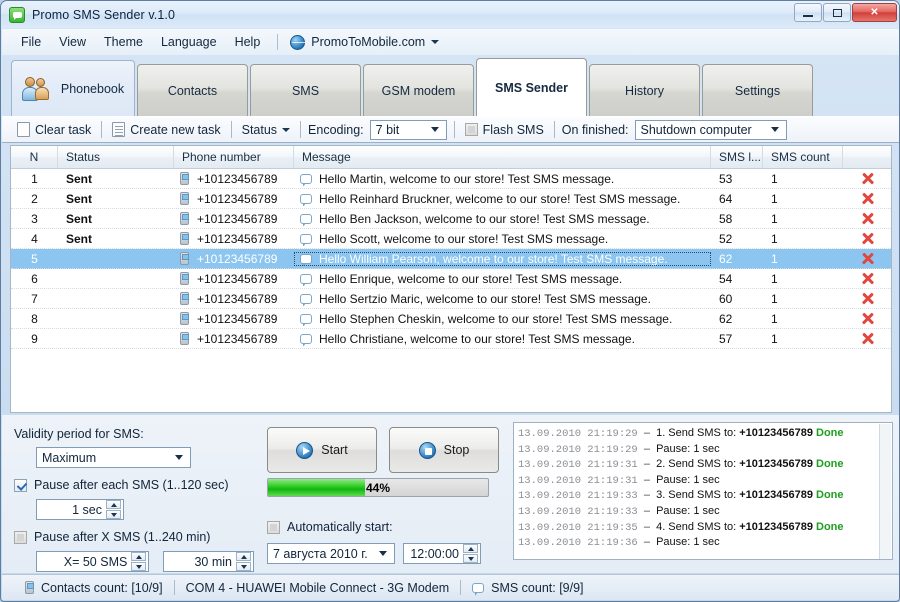 The image size is (900, 602). What do you see at coordinates (184, 178) in the screenshot?
I see `phone-icon` at bounding box center [184, 178].